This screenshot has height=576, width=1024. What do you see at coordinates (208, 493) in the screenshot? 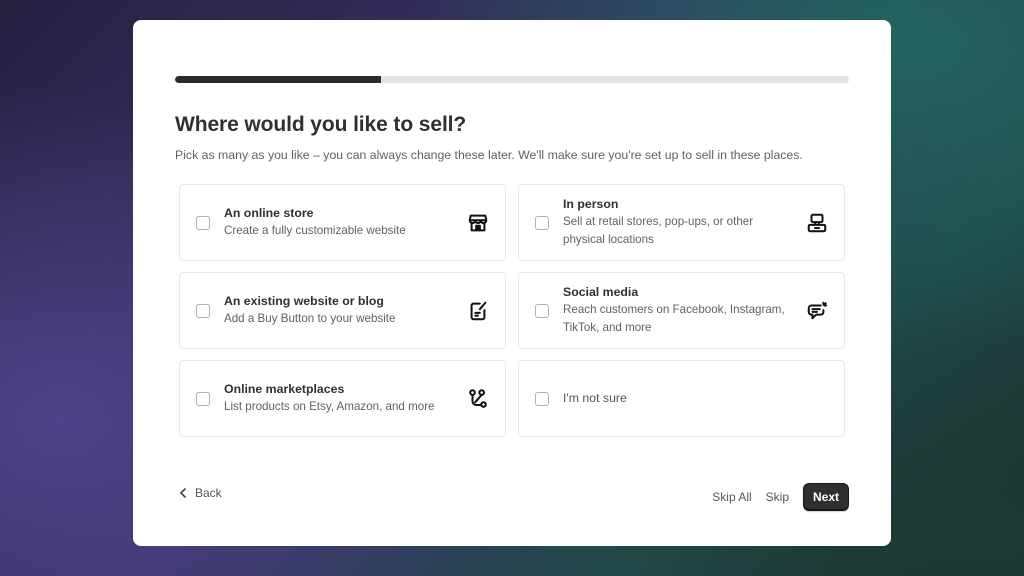
I see `back-label: Back` at bounding box center [208, 493].